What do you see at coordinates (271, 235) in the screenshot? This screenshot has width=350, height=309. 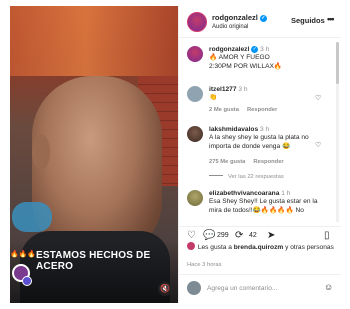 I see `share-icon: ➤` at bounding box center [271, 235].